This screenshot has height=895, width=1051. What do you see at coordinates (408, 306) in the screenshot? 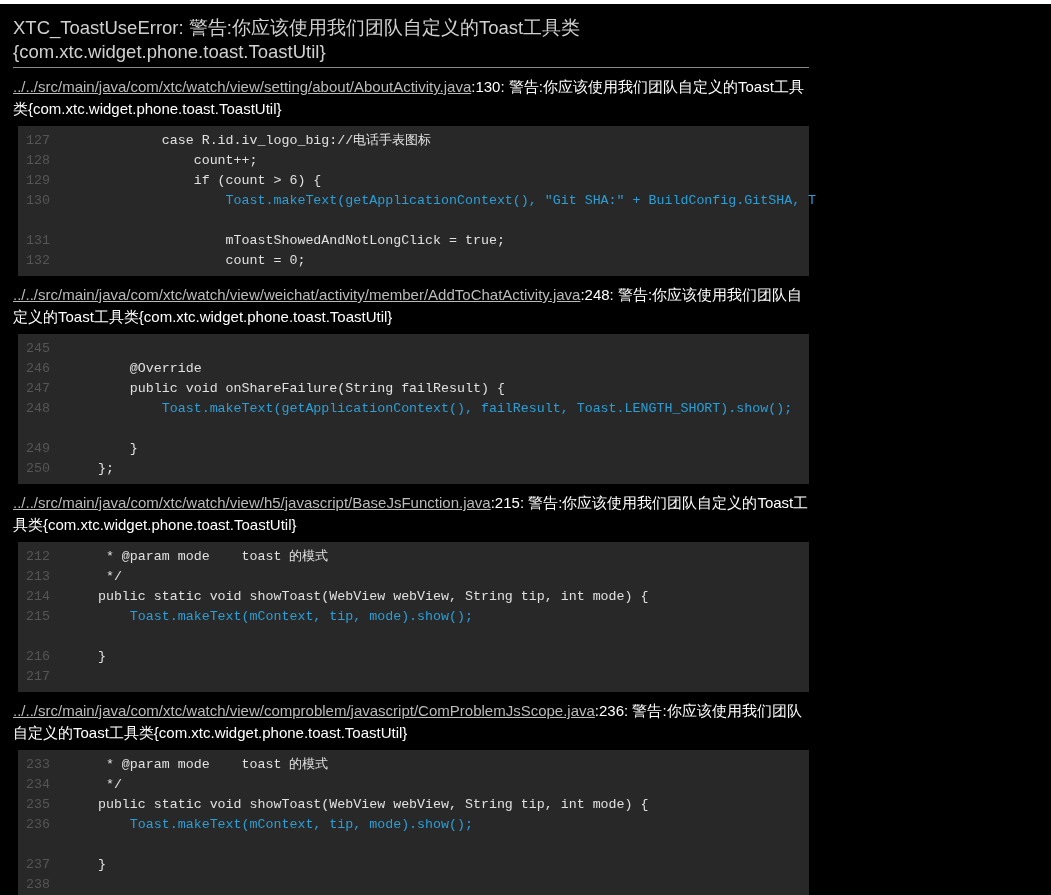
I see `issue-message: ../../src/main/java/com/xtc/watch/view/weichat/activity/member/AddToChatActivity.java:248: 警告:你应该使用我们团队自定义的Toast工具类{com.xtc.widget.phone.toast.ToastUtil}` at bounding box center [408, 306].